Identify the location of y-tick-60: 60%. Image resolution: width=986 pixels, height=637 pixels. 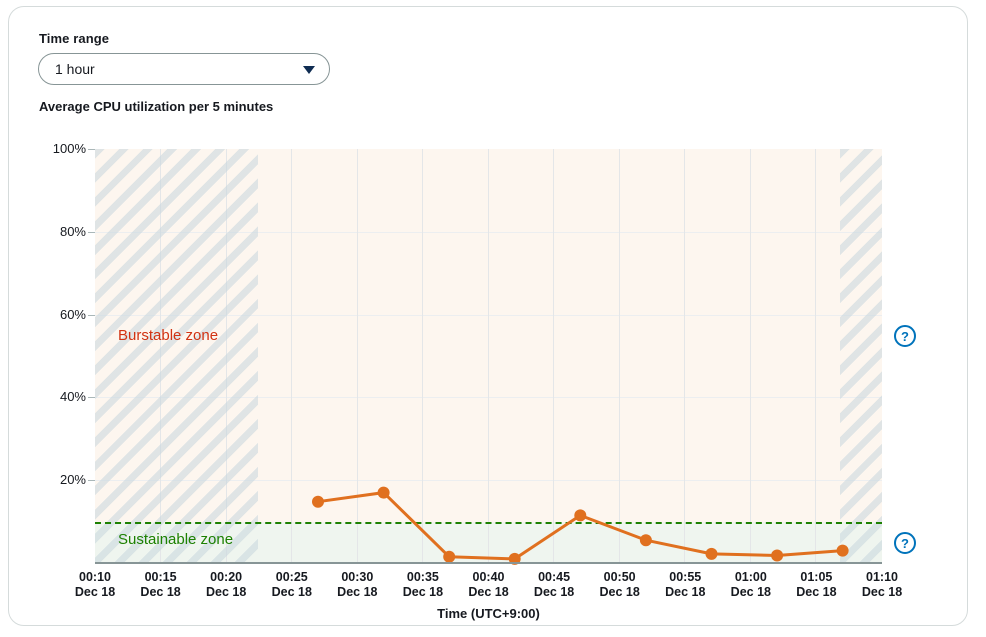
(72, 314).